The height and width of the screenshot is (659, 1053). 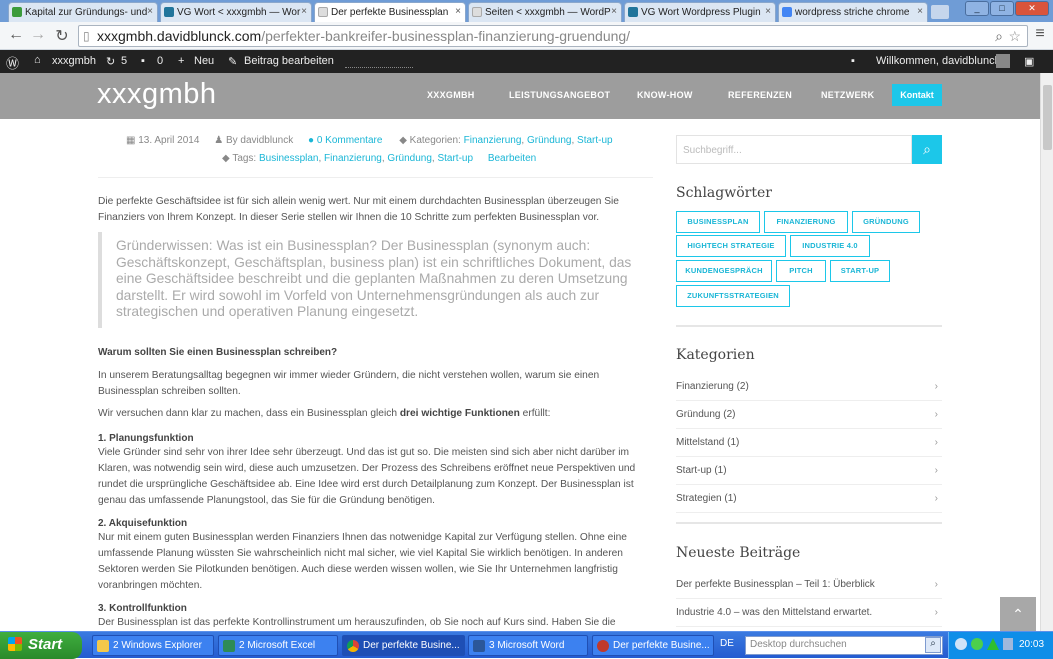 I want to click on chevron-up-icon: ⌃, so click(x=1018, y=614).